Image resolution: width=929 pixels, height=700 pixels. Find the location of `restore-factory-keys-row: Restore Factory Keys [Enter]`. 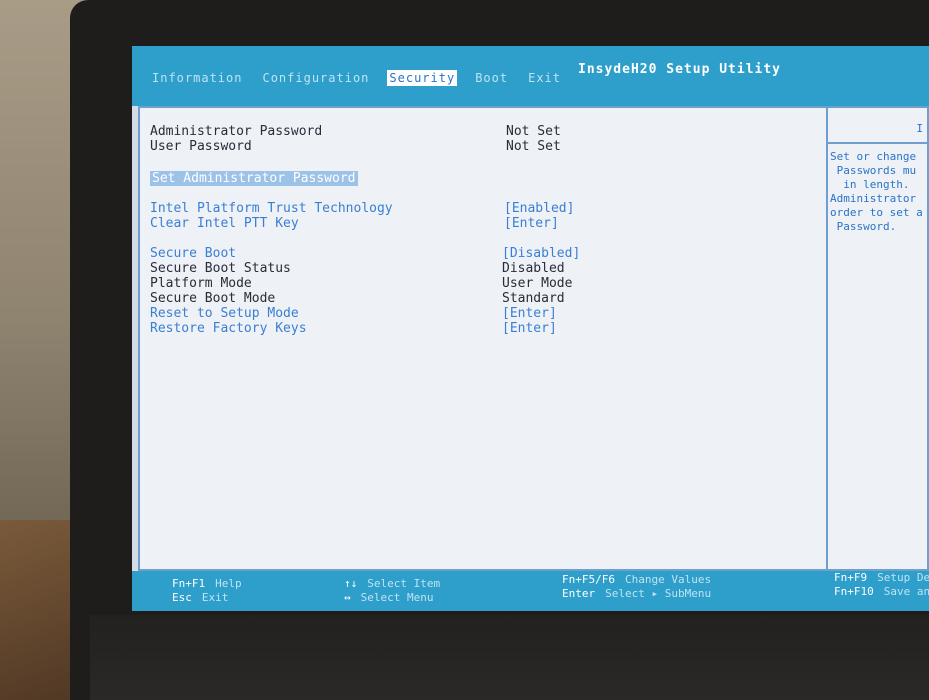

restore-factory-keys-row: Restore Factory Keys [Enter] is located at coordinates (480, 328).